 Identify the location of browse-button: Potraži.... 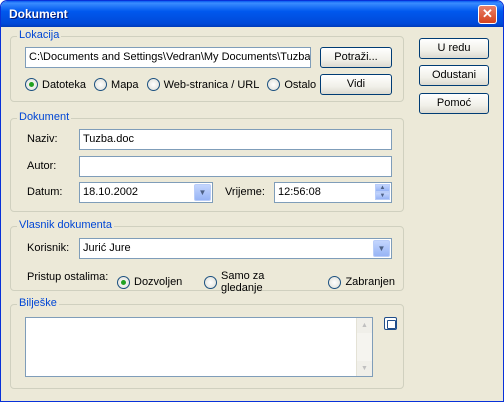
(356, 57).